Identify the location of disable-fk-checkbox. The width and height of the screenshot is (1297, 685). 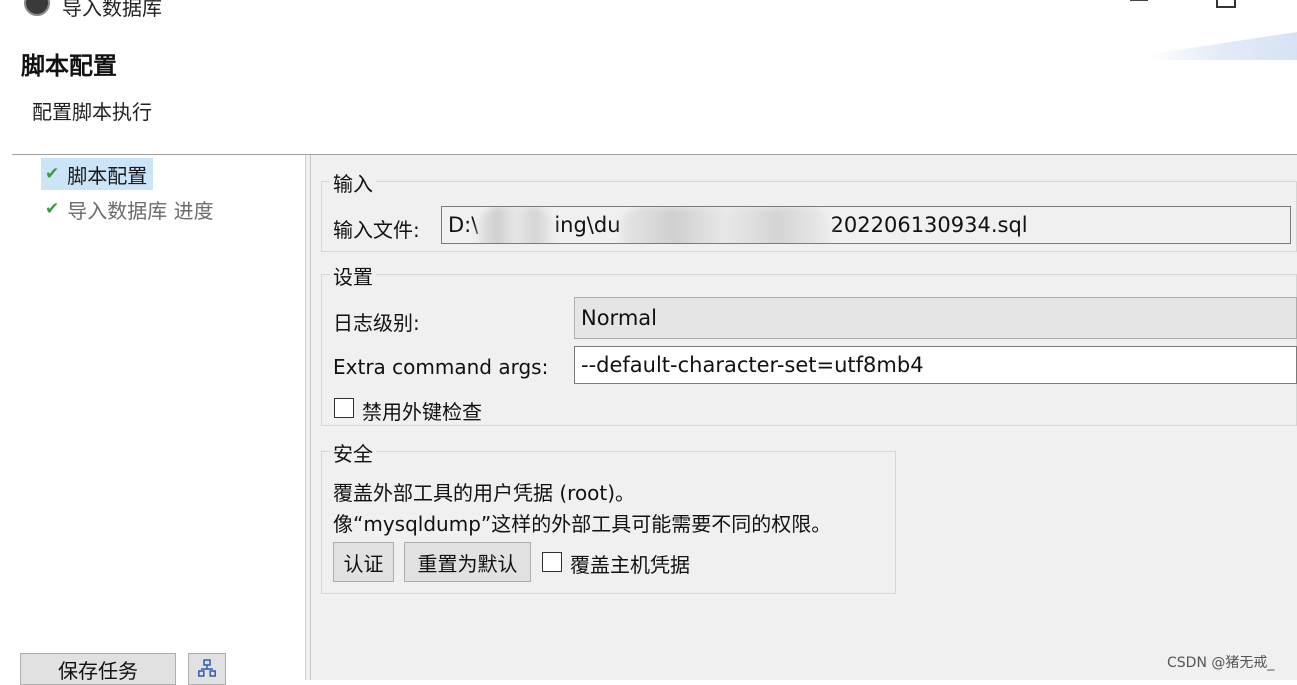
(344, 408).